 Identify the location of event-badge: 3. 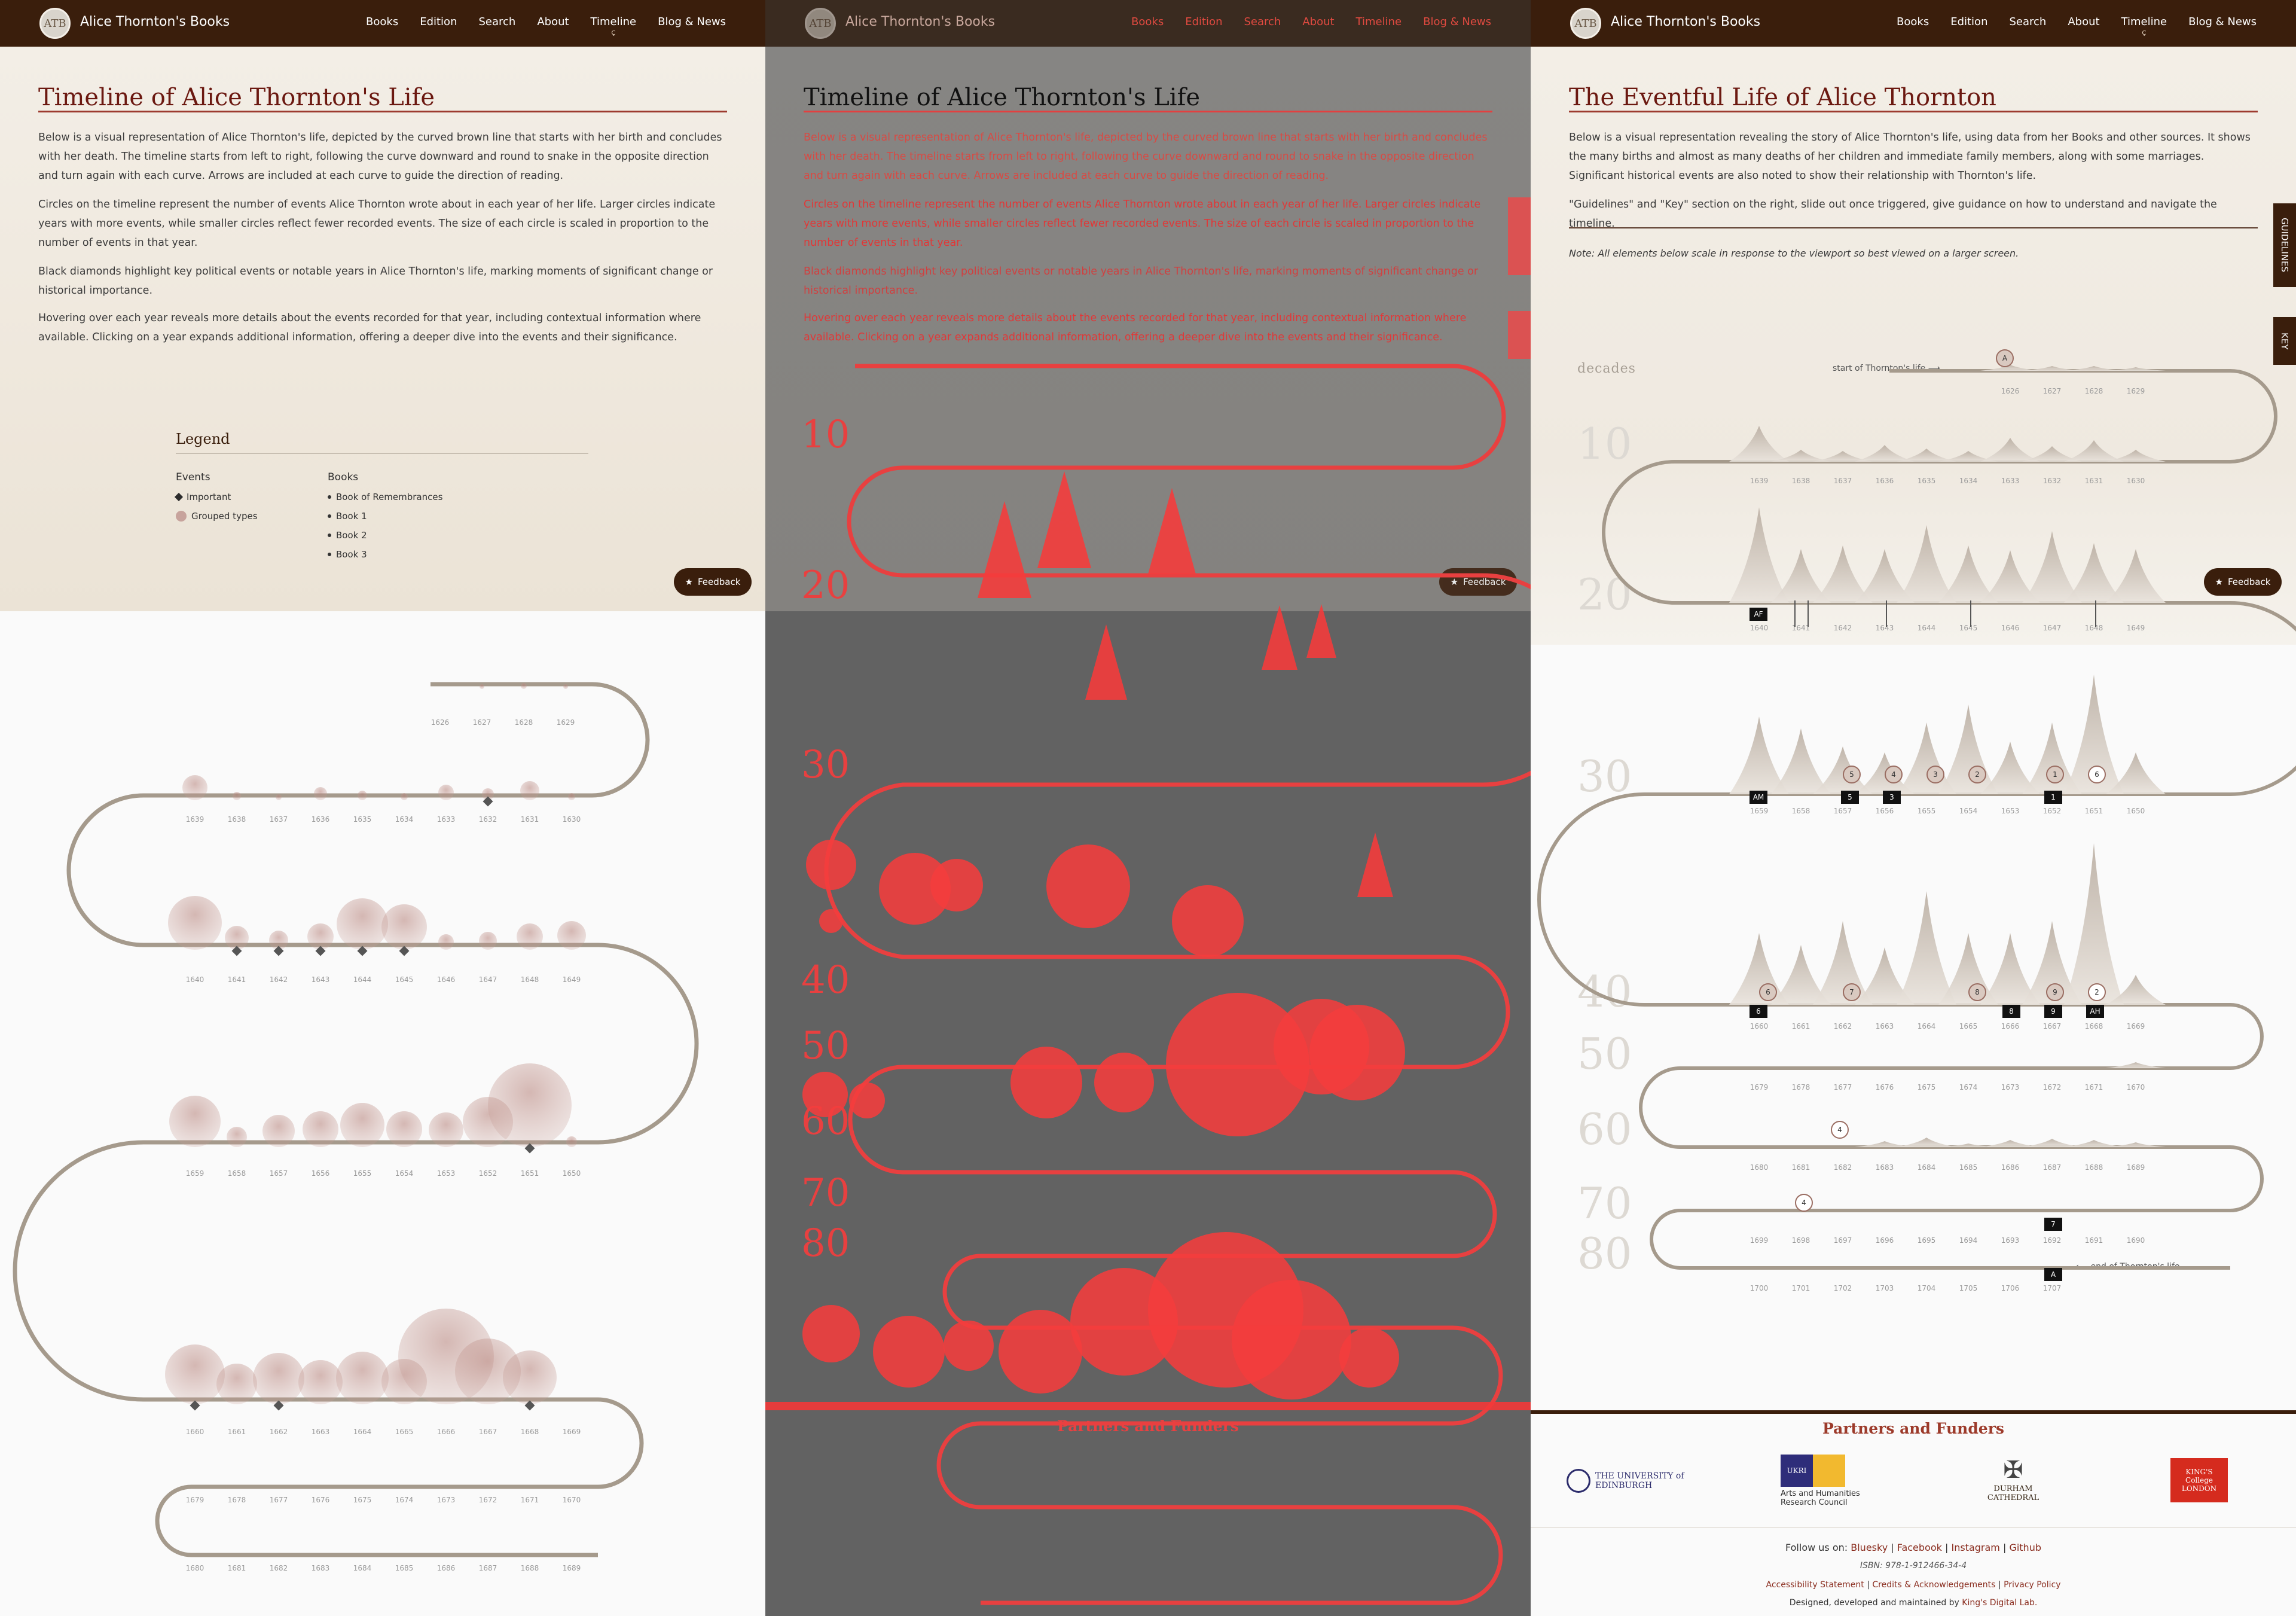
(1935, 774).